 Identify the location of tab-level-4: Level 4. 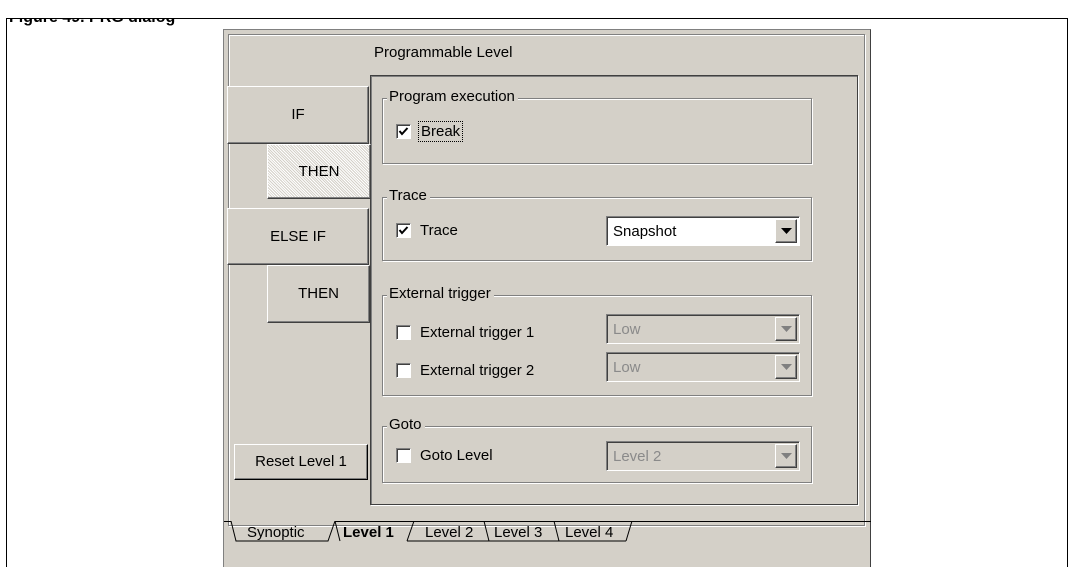
(589, 532).